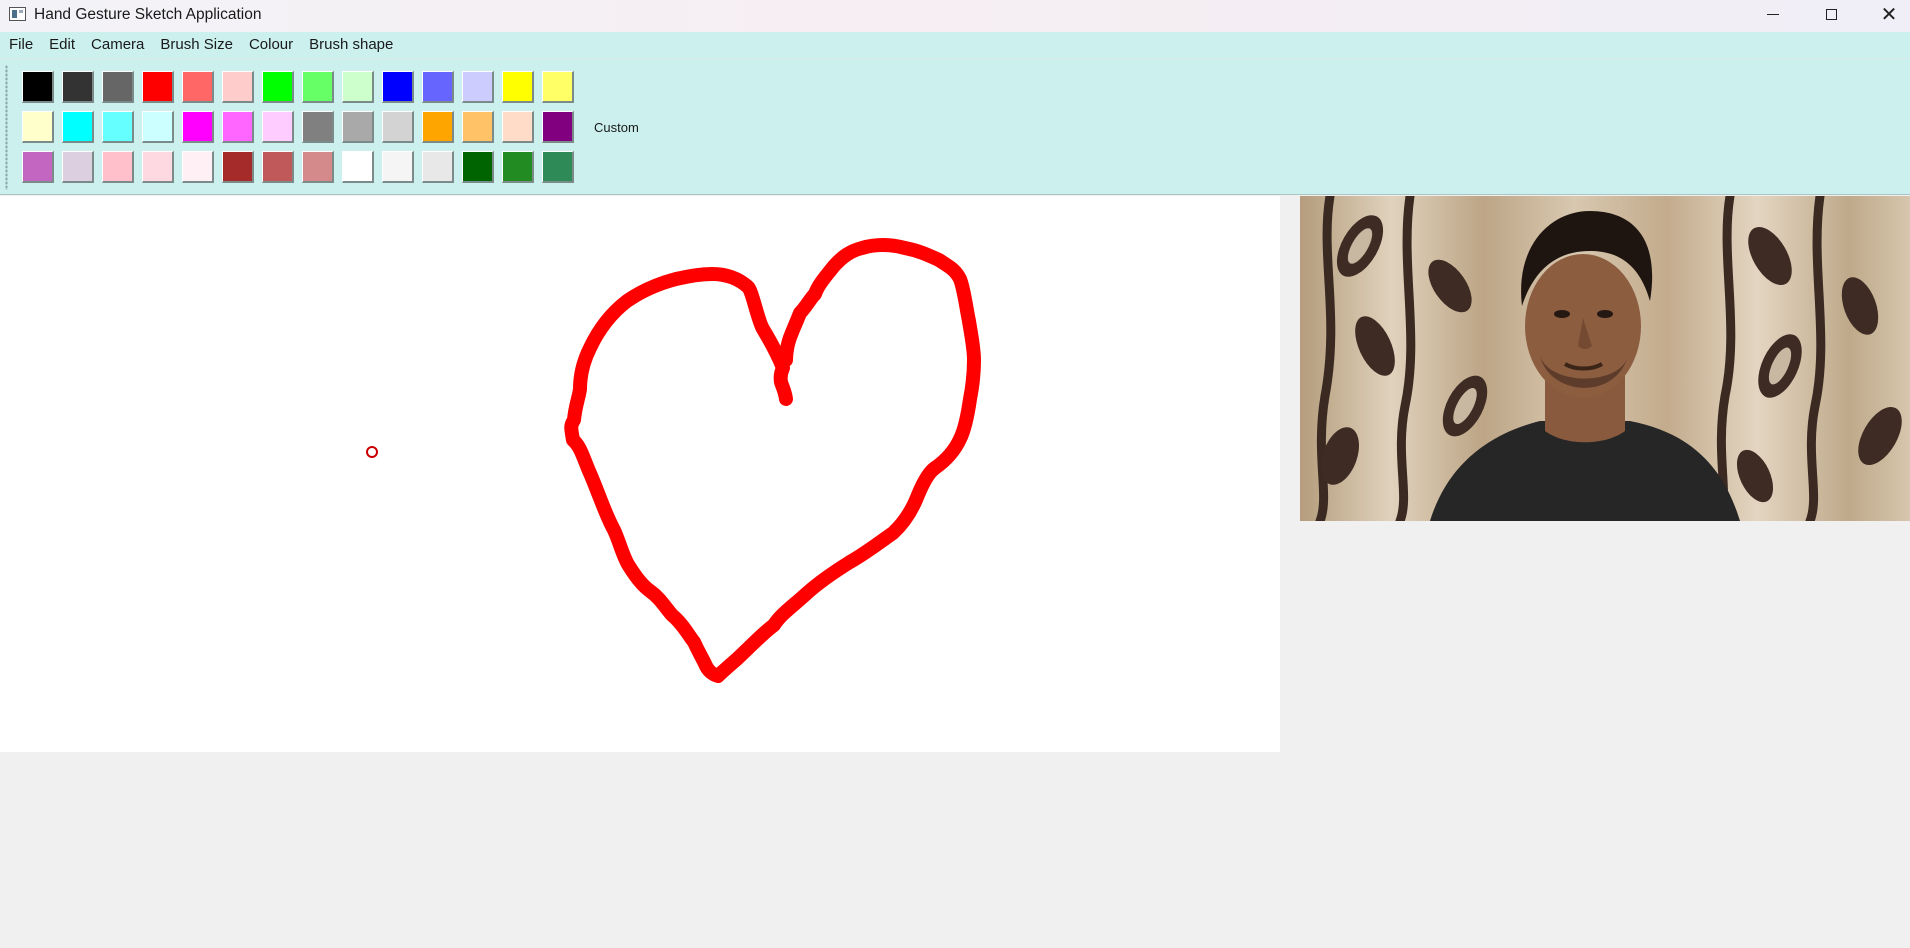 The width and height of the screenshot is (1910, 948). Describe the element at coordinates (20, 45) in the screenshot. I see `menu-file: File` at that location.